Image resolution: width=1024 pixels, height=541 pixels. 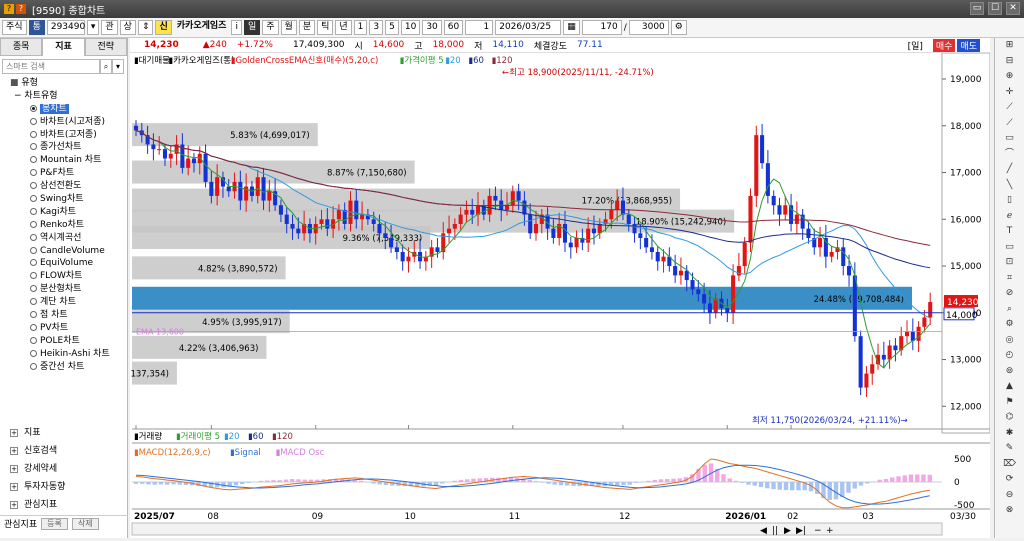 What do you see at coordinates (1010, 294) in the screenshot?
I see `drawing-tool-icon: ⊘` at bounding box center [1010, 294].